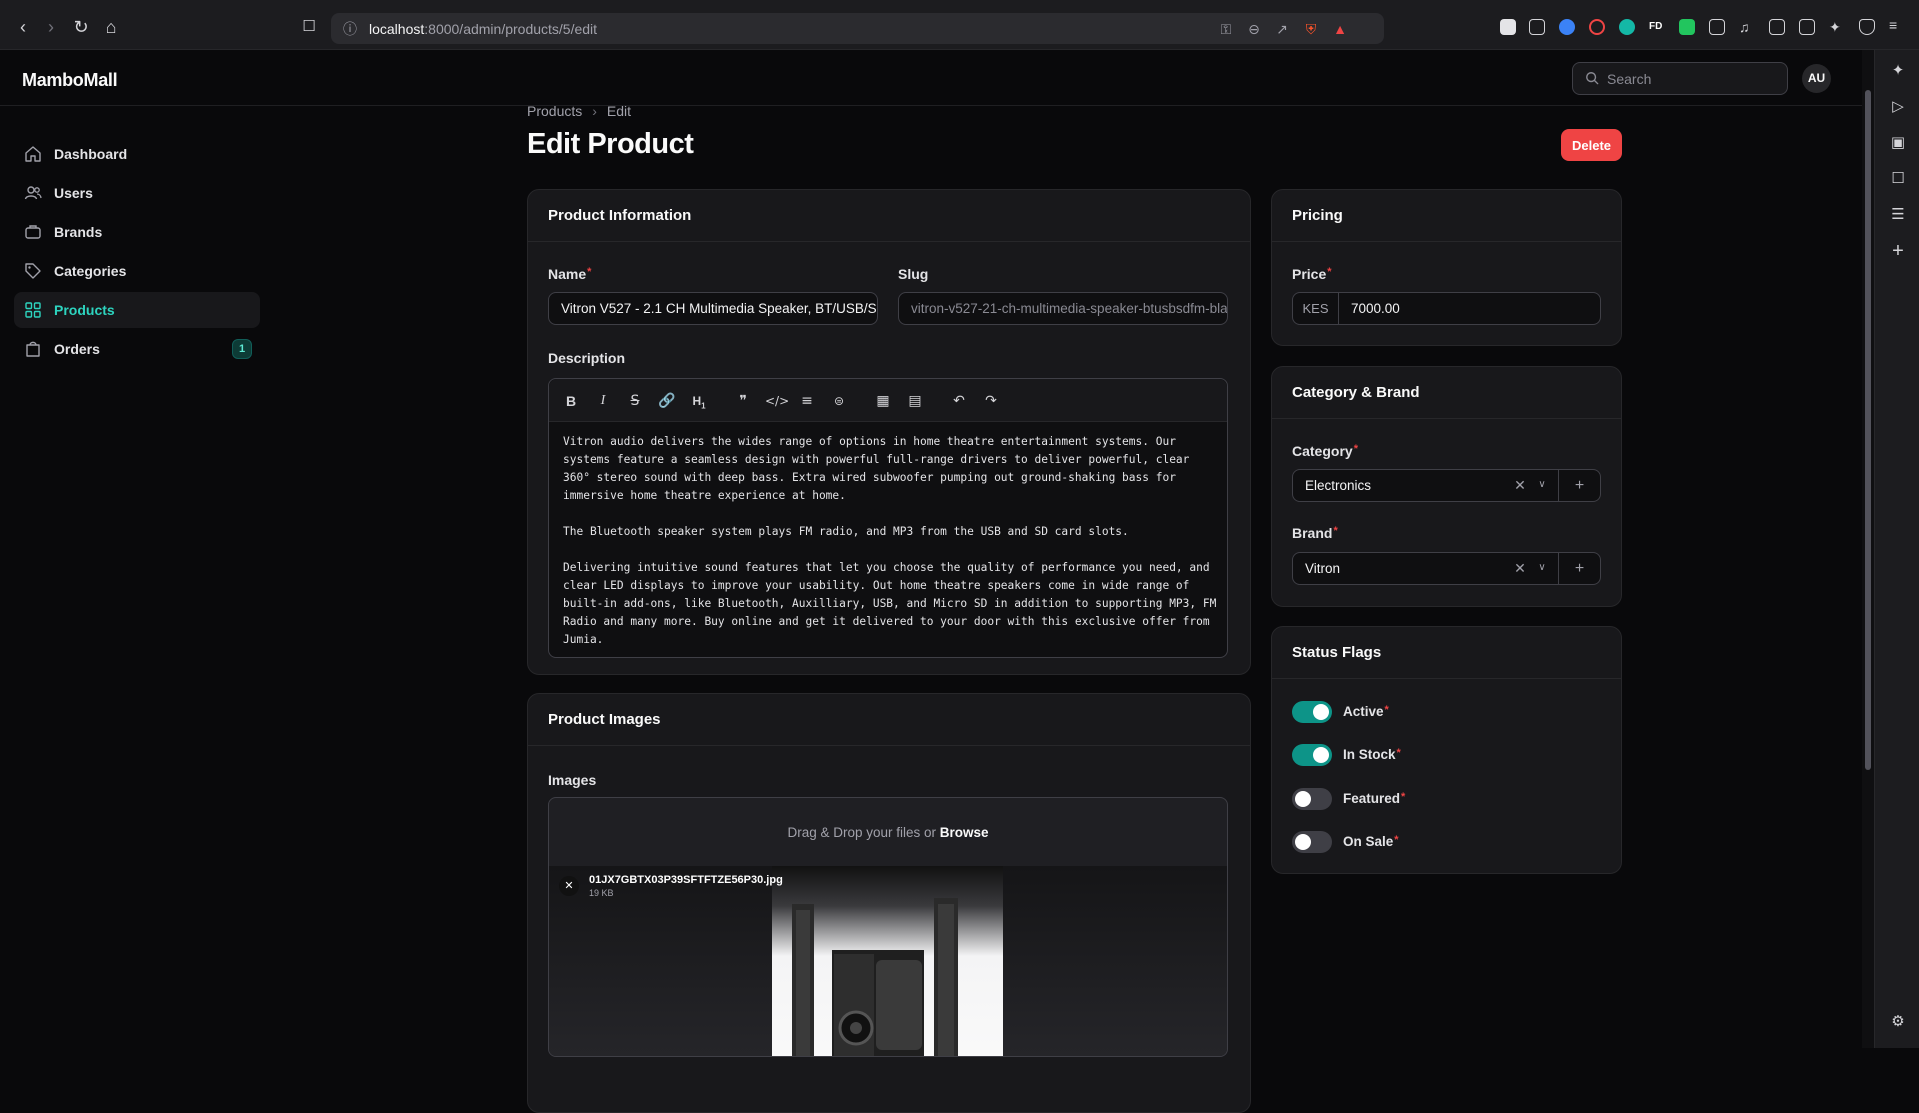  What do you see at coordinates (1898, 1022) in the screenshot?
I see `settings-icon: ⚙` at bounding box center [1898, 1022].